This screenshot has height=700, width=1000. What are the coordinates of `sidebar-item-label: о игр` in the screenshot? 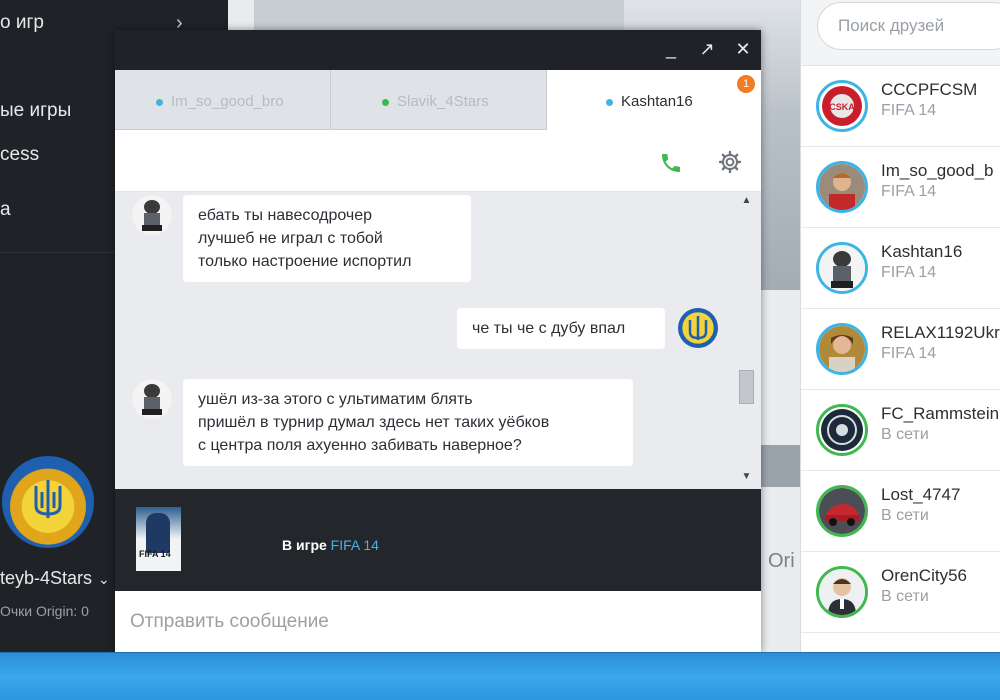 It's located at (22, 22).